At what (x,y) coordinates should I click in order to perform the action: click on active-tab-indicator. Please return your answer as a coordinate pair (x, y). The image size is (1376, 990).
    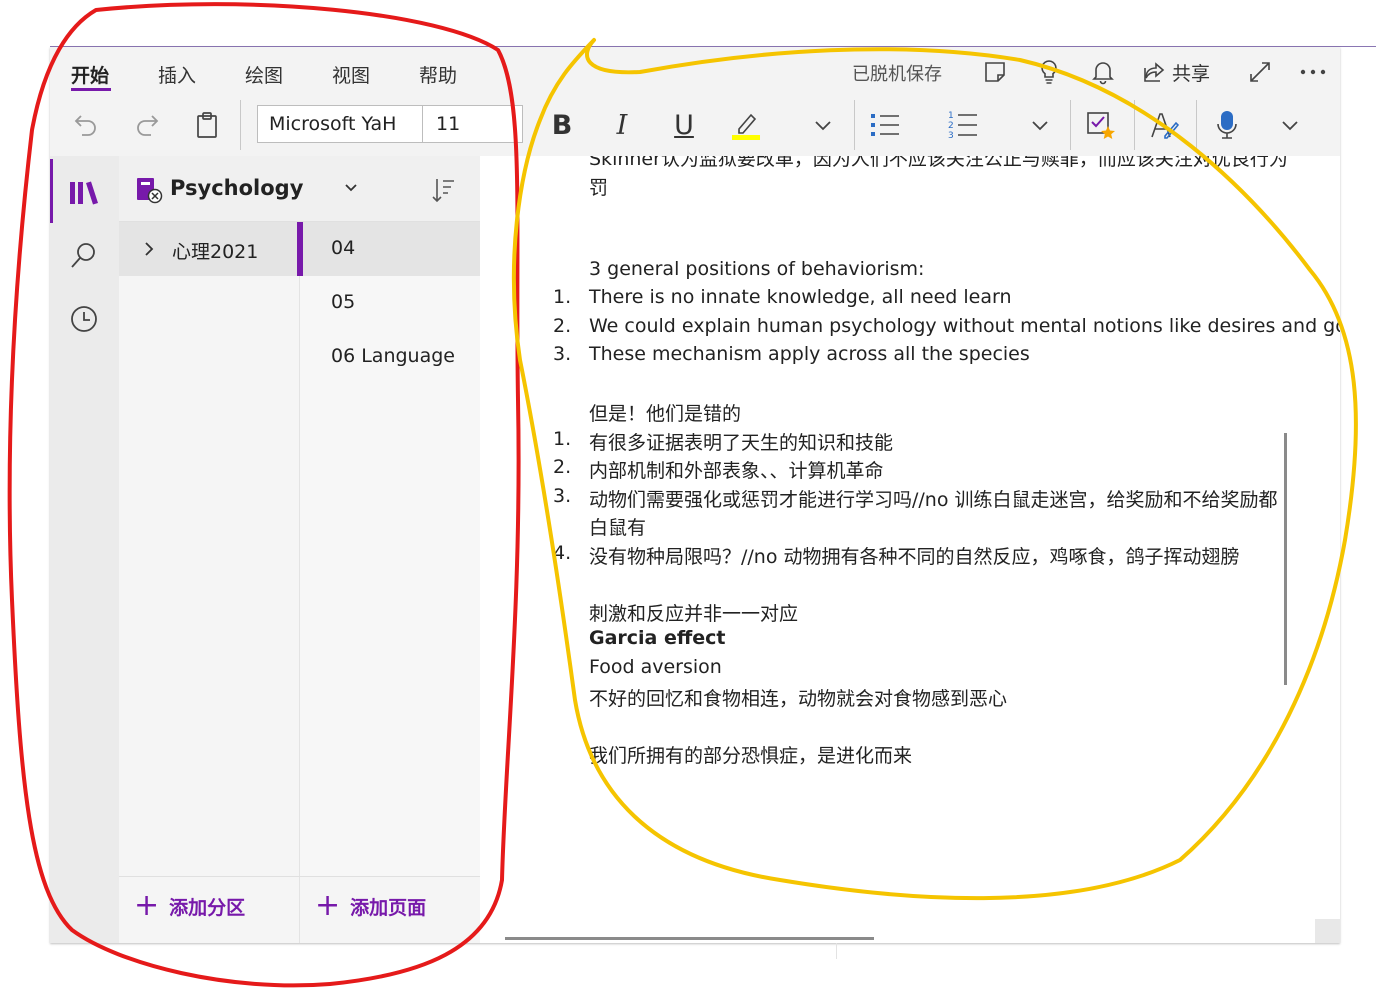
    Looking at the image, I should click on (91, 89).